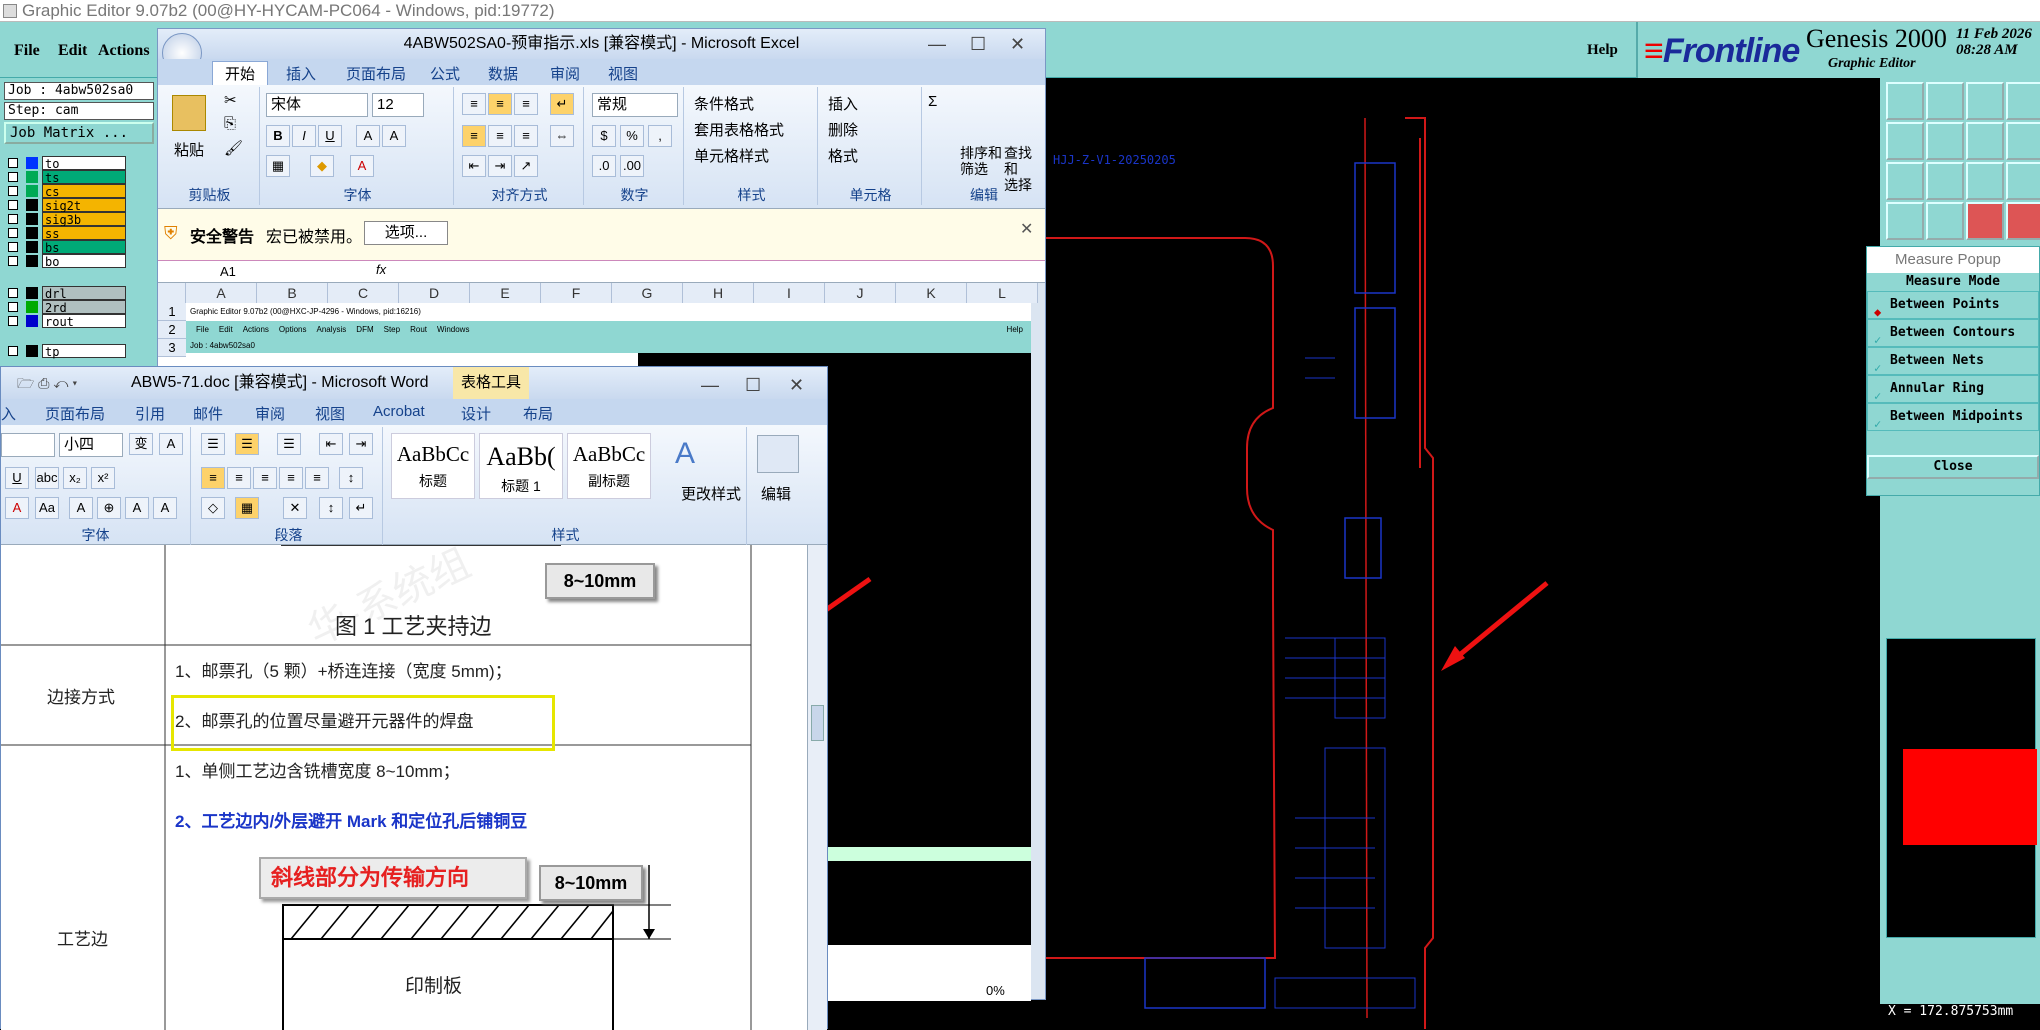 This screenshot has height=1030, width=2040. Describe the element at coordinates (247, 444) in the screenshot. I see `numbering-icon: ☰` at that location.